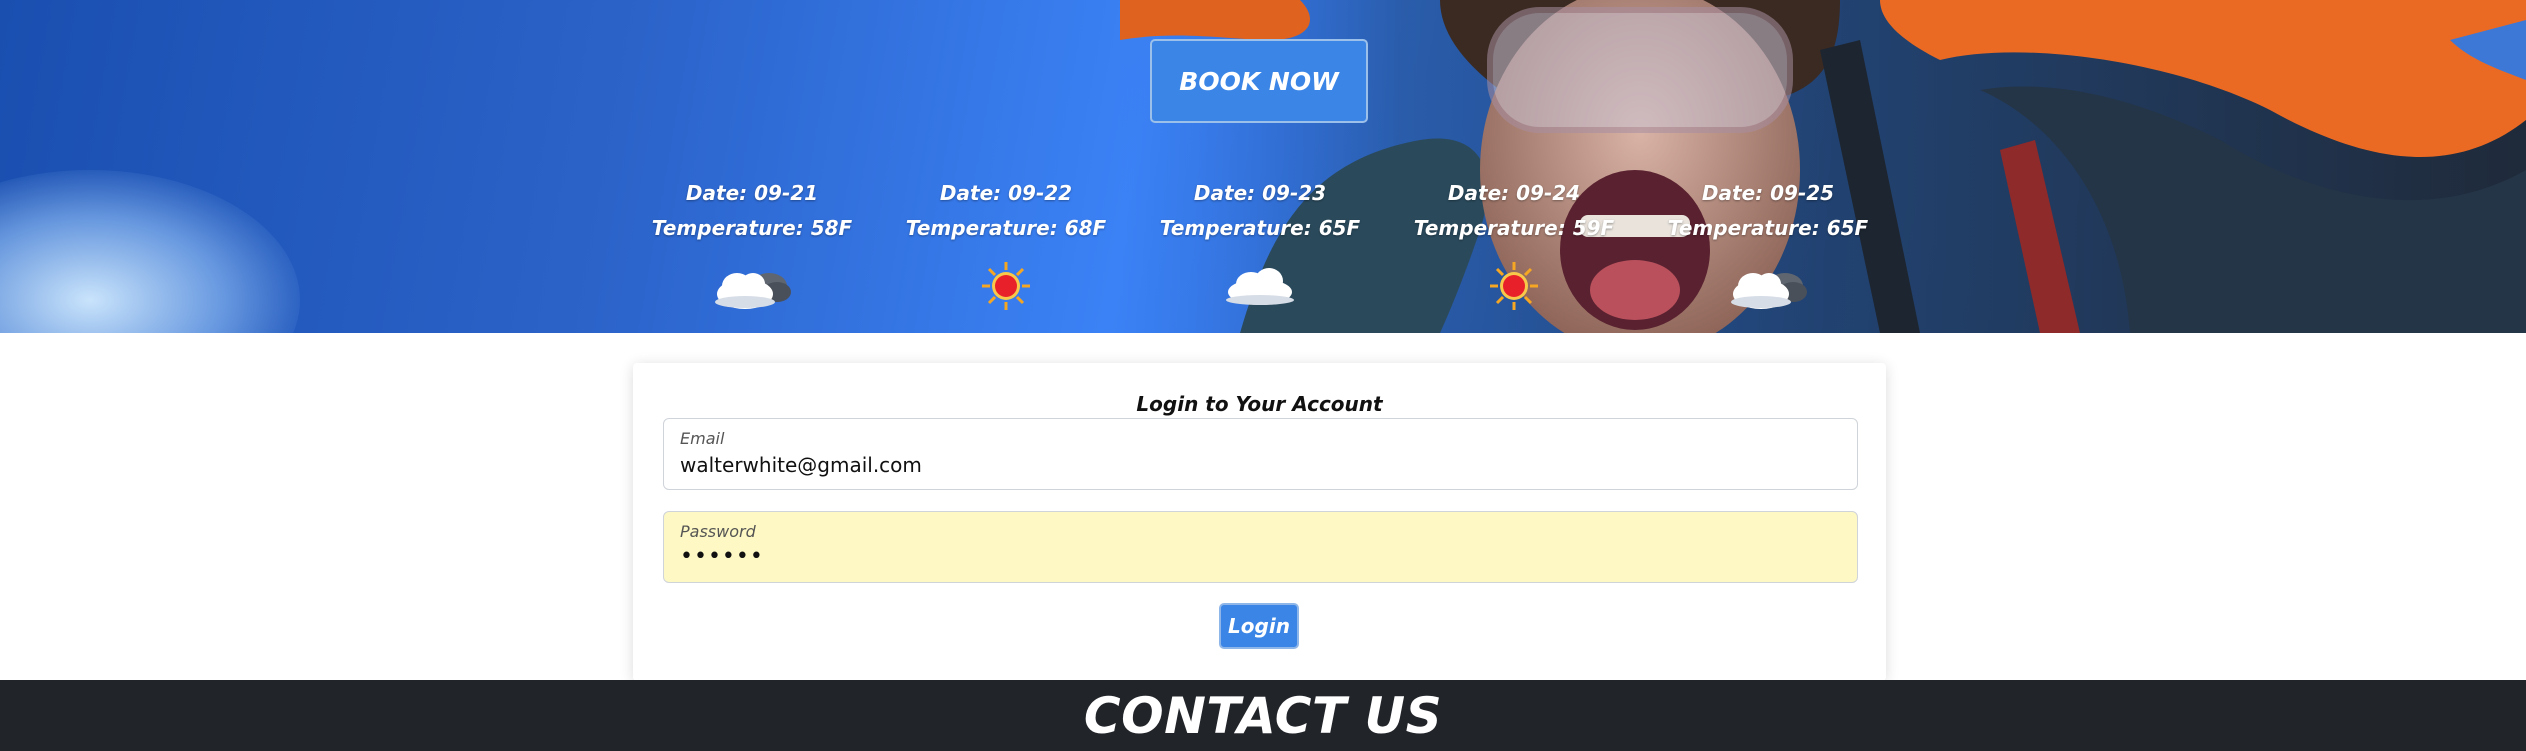  What do you see at coordinates (1006, 228) in the screenshot?
I see `forecast-temperature: Temperature: 68F` at bounding box center [1006, 228].